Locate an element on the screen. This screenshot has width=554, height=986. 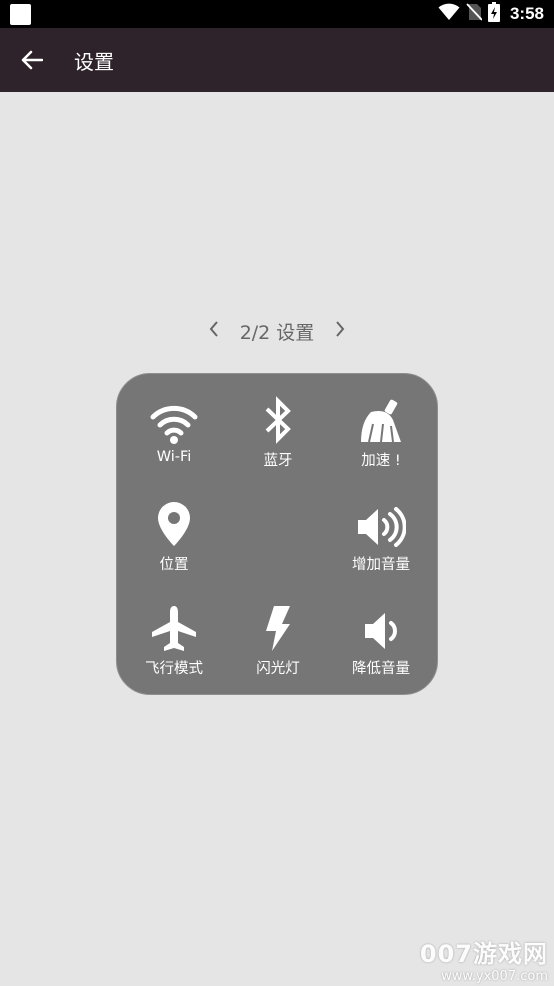
flashlight-toggle: 闪光灯 is located at coordinates (278, 648).